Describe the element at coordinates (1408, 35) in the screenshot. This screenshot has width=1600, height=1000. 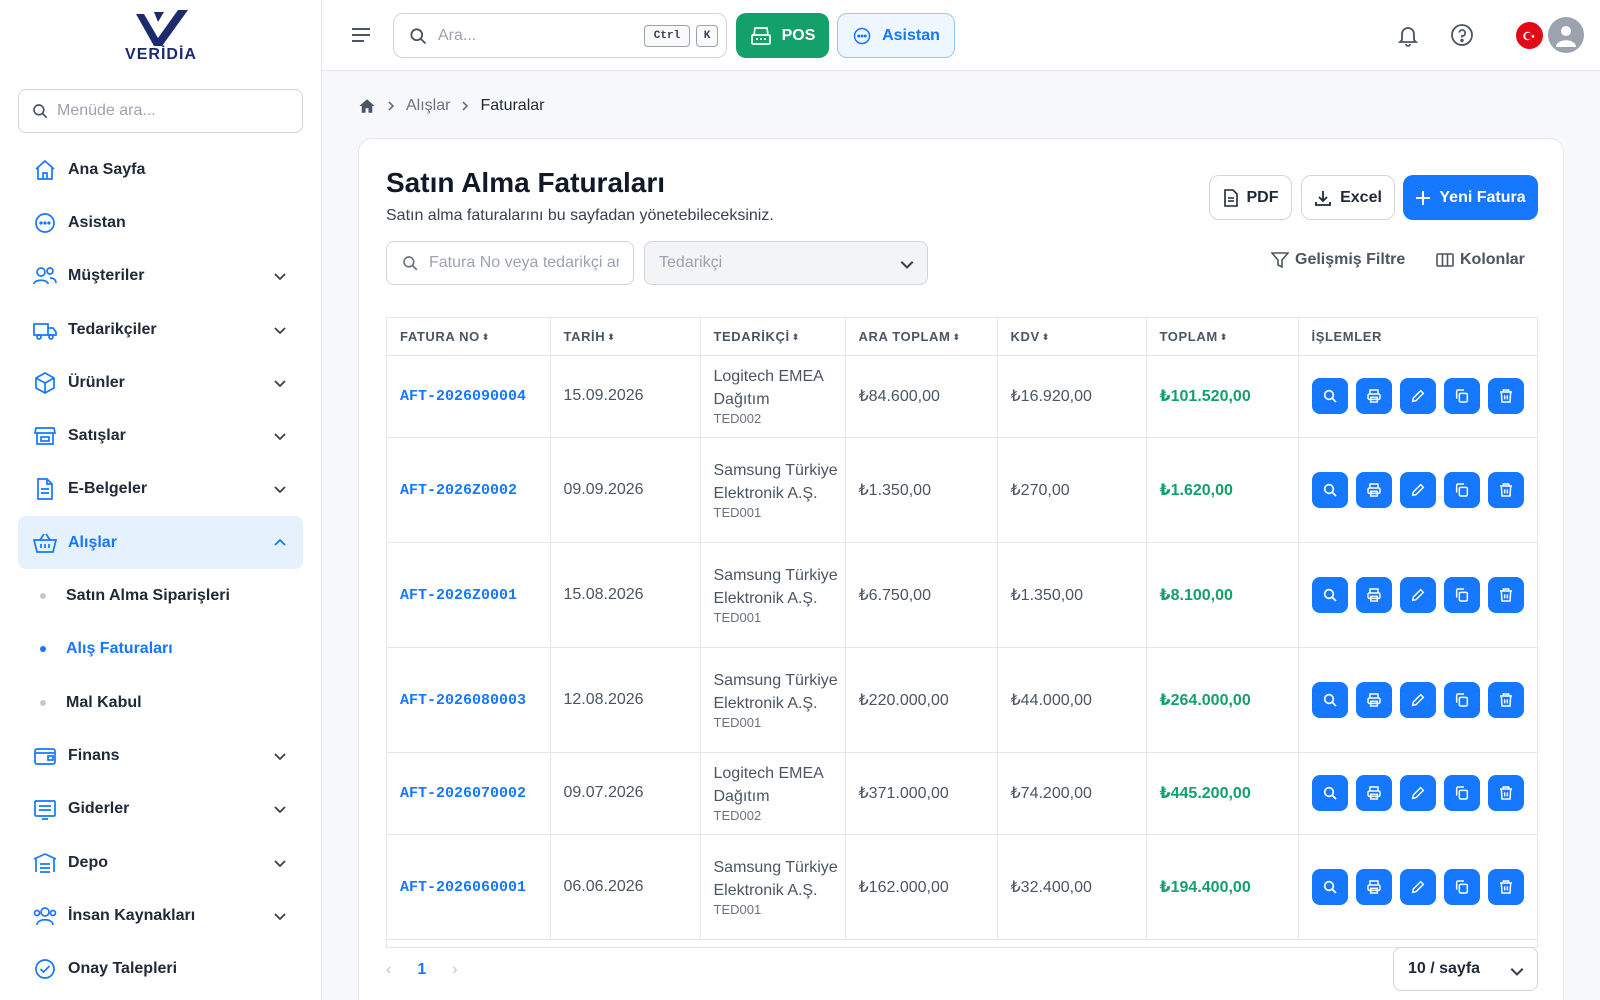
I see `bell-icon` at that location.